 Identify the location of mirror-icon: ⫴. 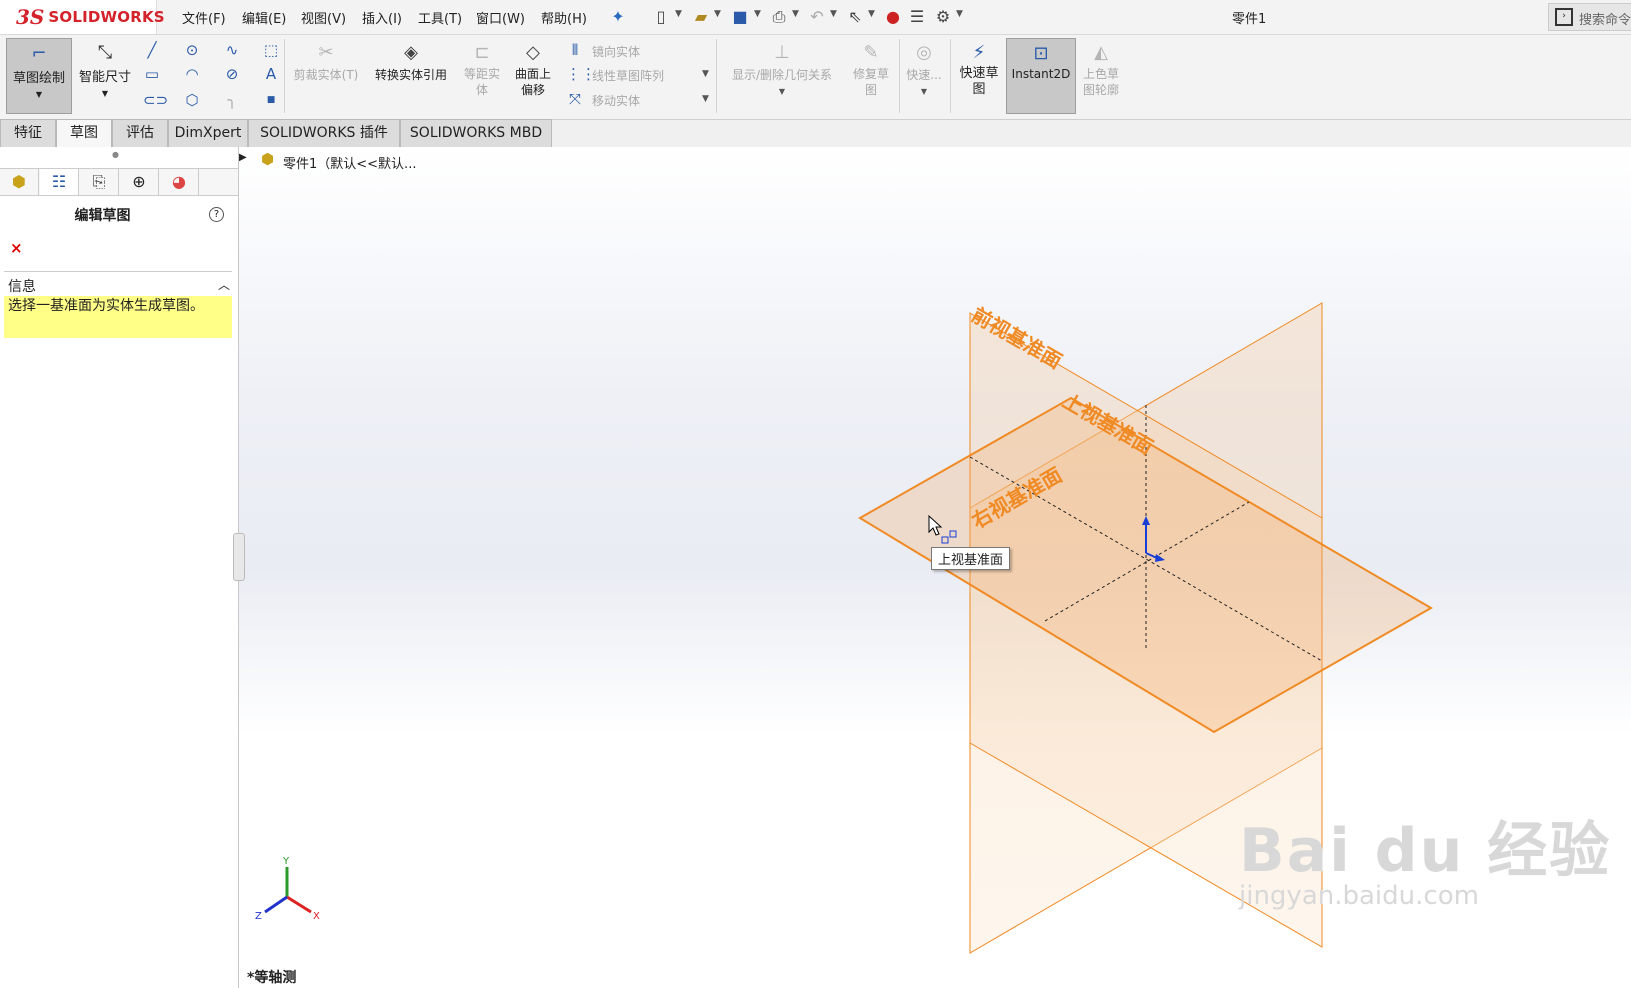
(575, 50).